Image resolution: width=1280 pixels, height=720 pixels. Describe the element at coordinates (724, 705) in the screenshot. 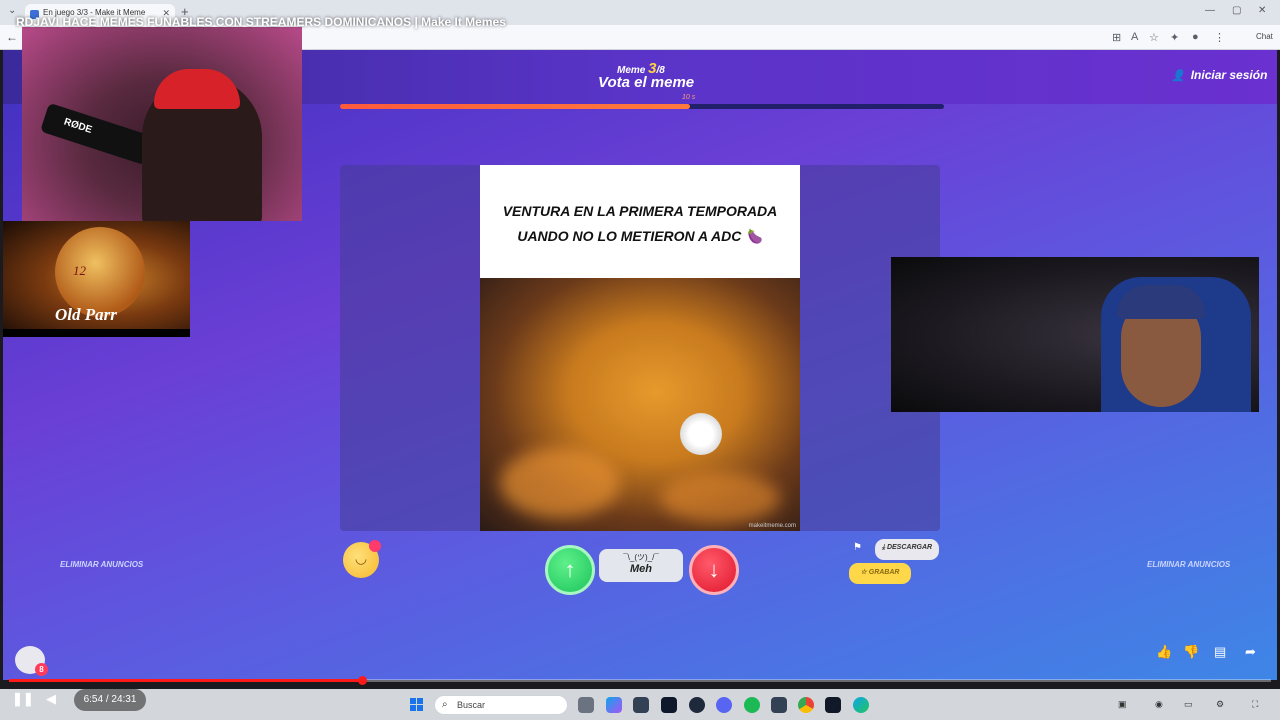

I see `discord-icon` at that location.